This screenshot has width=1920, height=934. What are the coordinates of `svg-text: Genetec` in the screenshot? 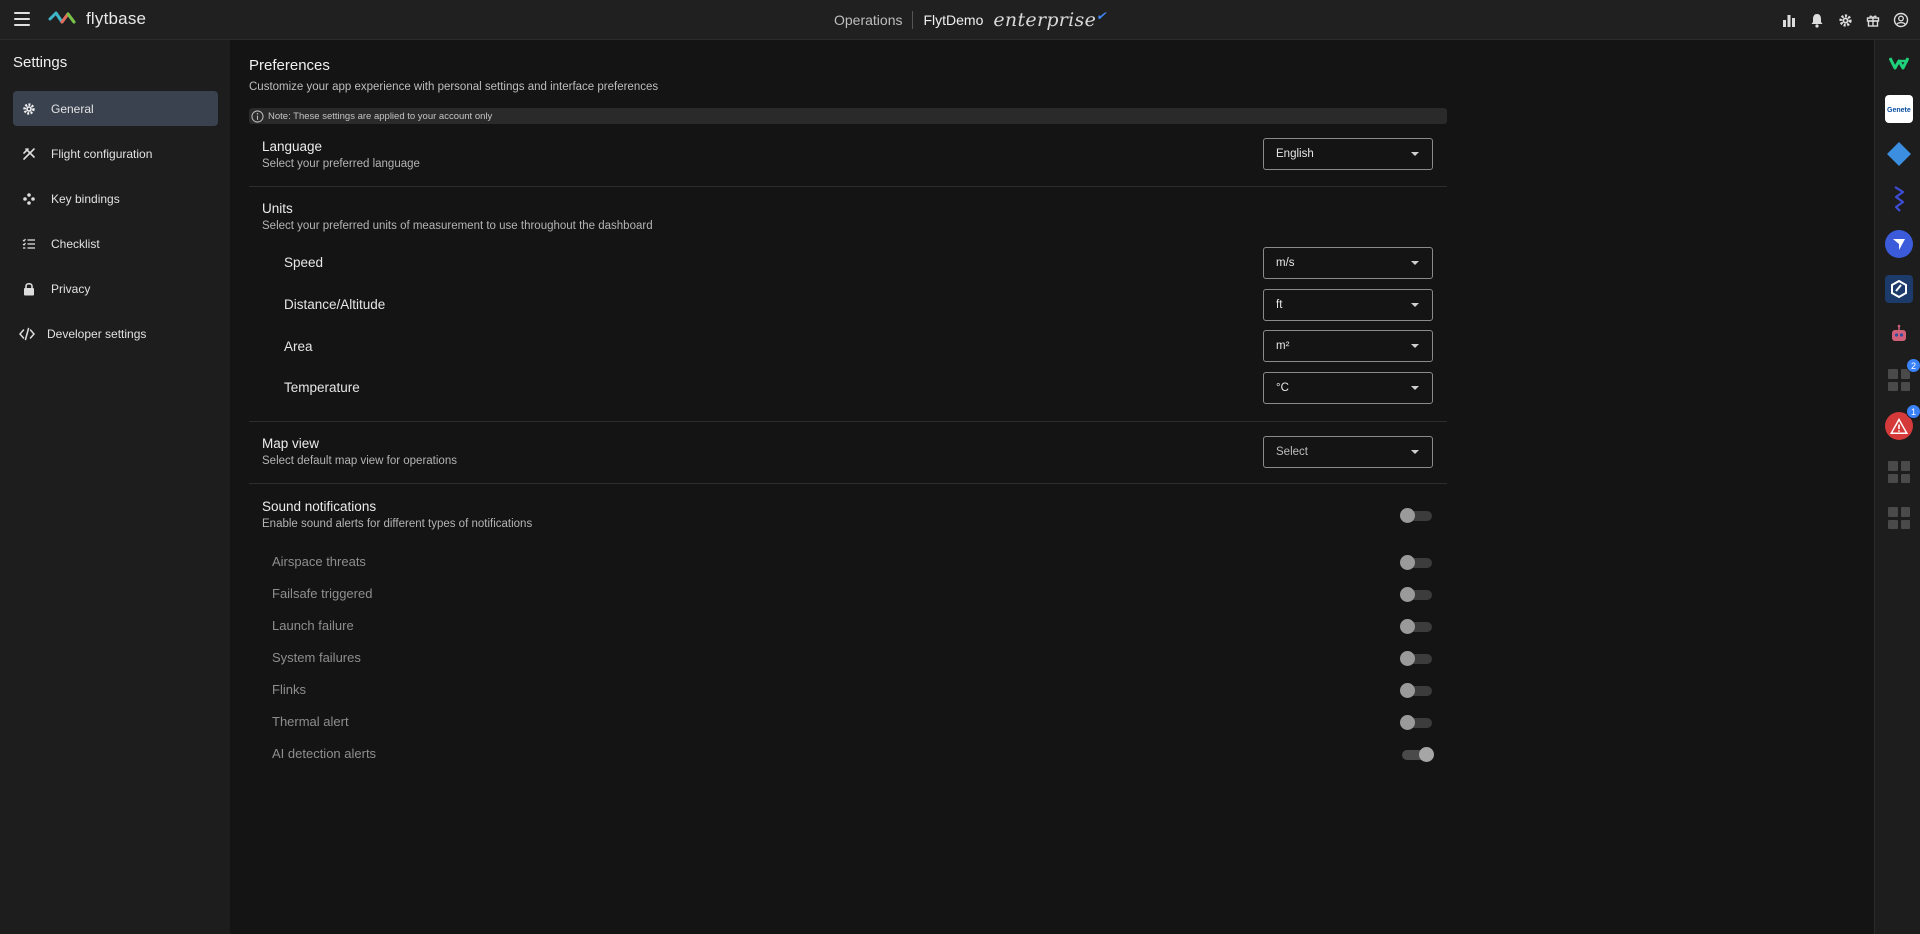 It's located at (1899, 110).